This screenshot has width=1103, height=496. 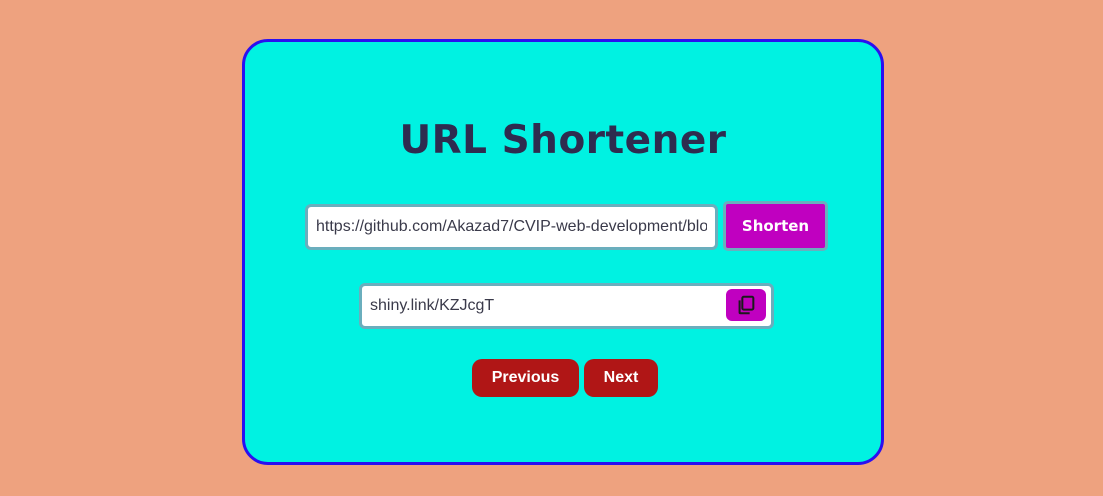 I want to click on short-url-field: shiny.link/KZJcgT, so click(x=566, y=306).